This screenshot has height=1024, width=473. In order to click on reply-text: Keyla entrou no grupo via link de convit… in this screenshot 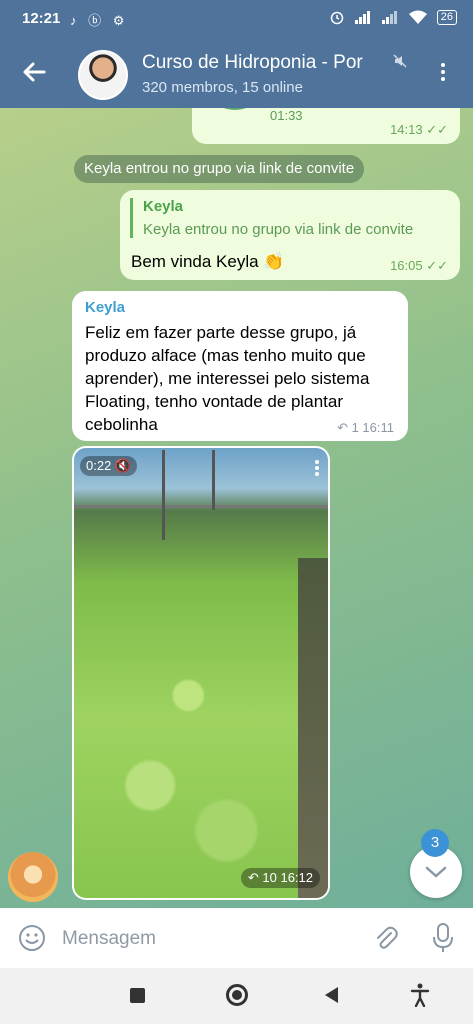, I will do `click(278, 229)`.